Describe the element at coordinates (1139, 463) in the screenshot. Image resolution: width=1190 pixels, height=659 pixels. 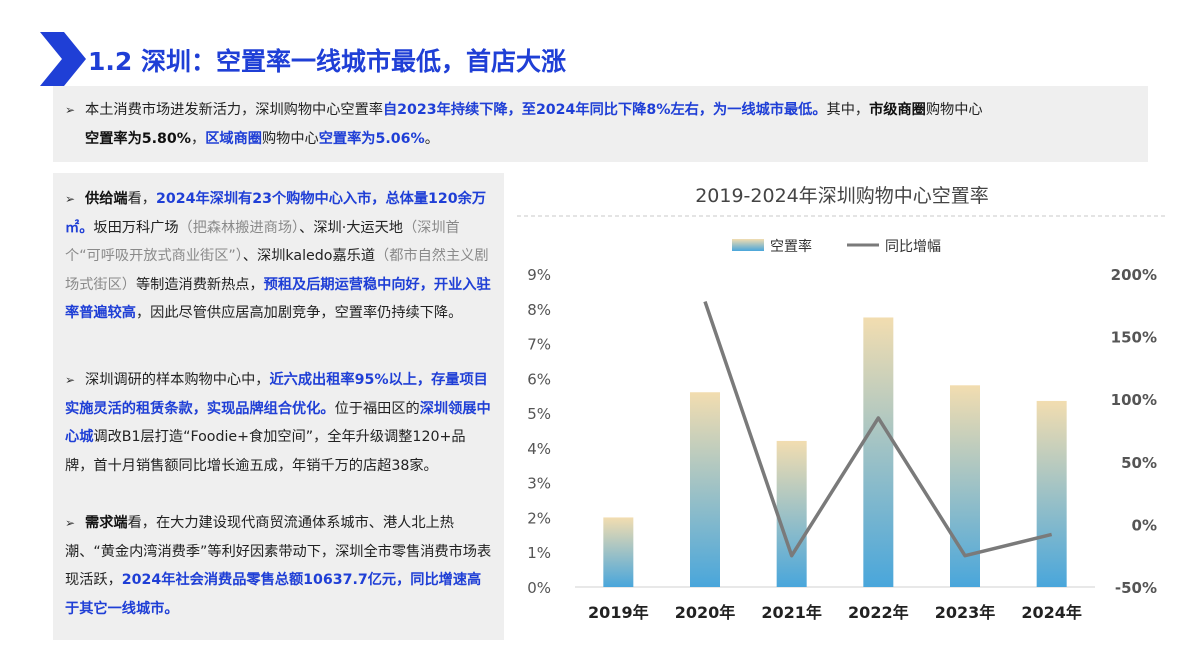
I see `y-right-tick-label: 50%` at that location.